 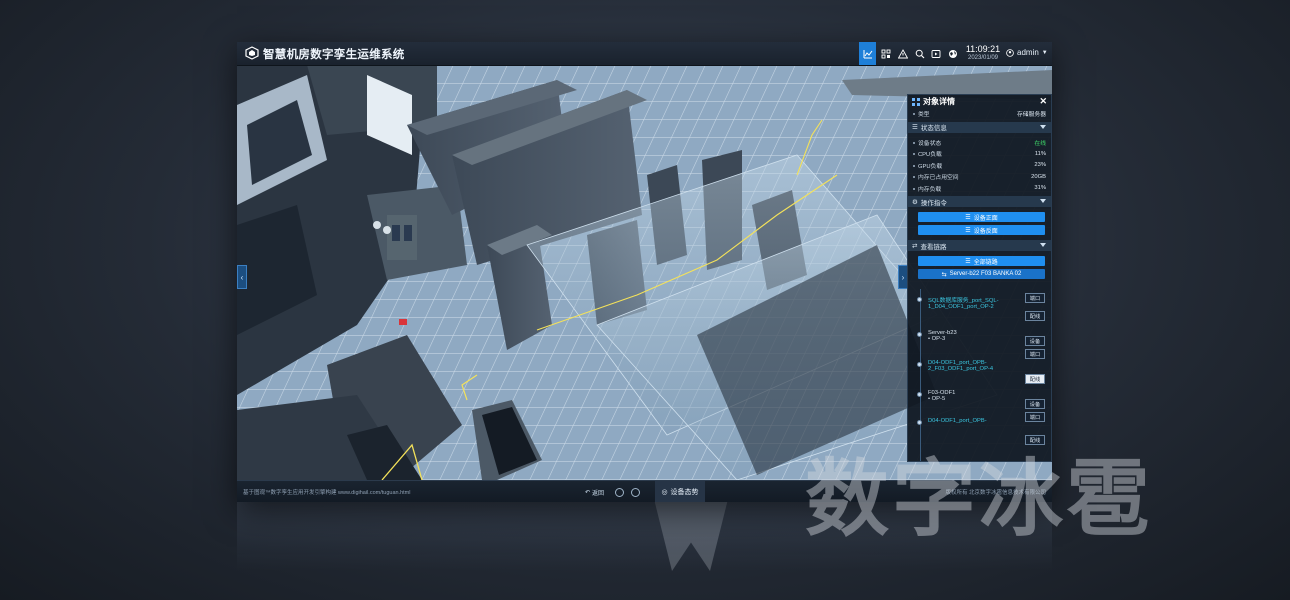 What do you see at coordinates (1044, 52) in the screenshot?
I see `chevron-down-icon: ▼` at bounding box center [1044, 52].